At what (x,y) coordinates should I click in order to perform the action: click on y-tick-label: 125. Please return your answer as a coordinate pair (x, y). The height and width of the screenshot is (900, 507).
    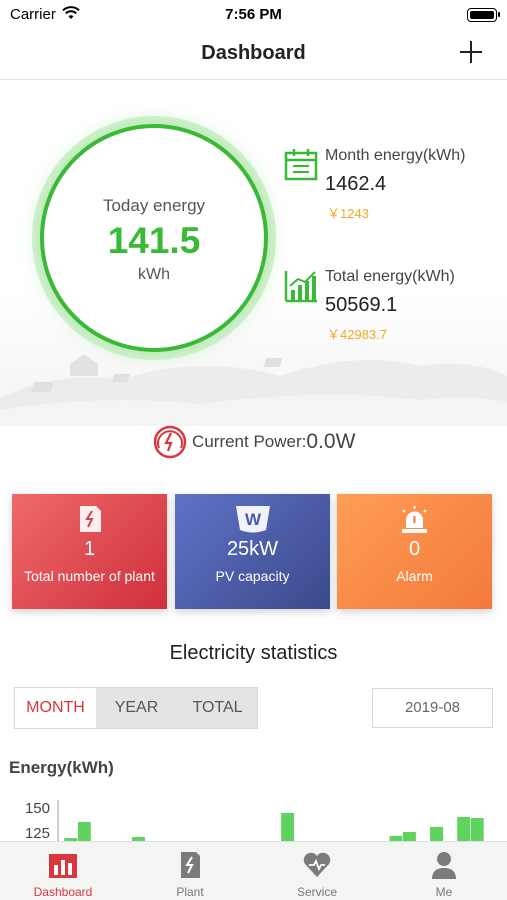
    Looking at the image, I should click on (37, 833).